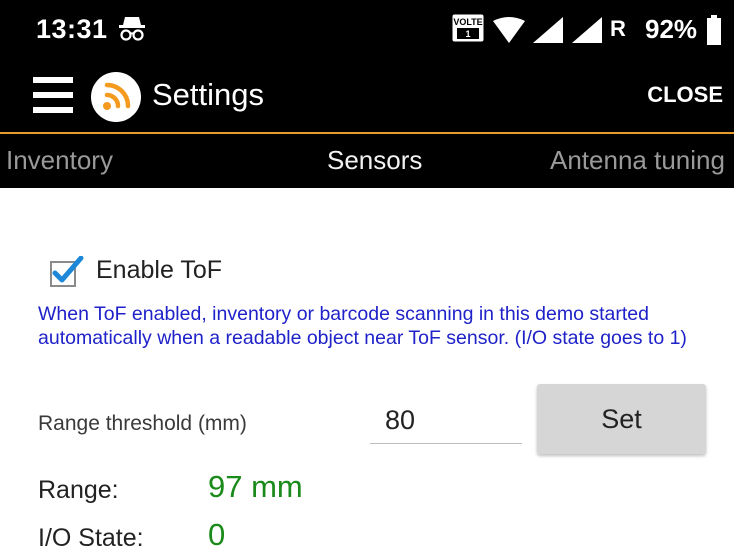 The width and height of the screenshot is (734, 553). I want to click on tab-sensors: Sensors, so click(374, 160).